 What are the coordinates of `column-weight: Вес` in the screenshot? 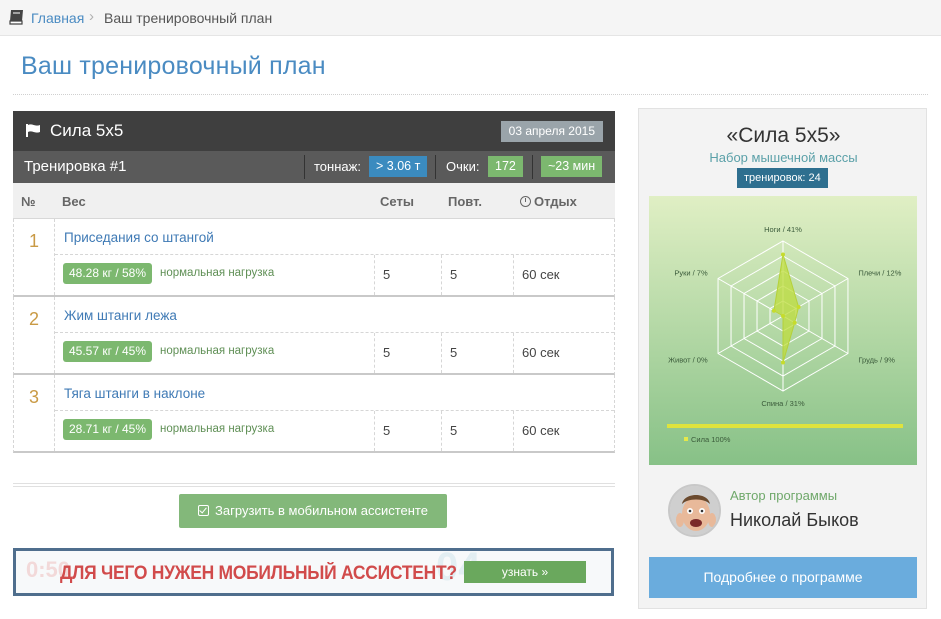 It's located at (74, 201).